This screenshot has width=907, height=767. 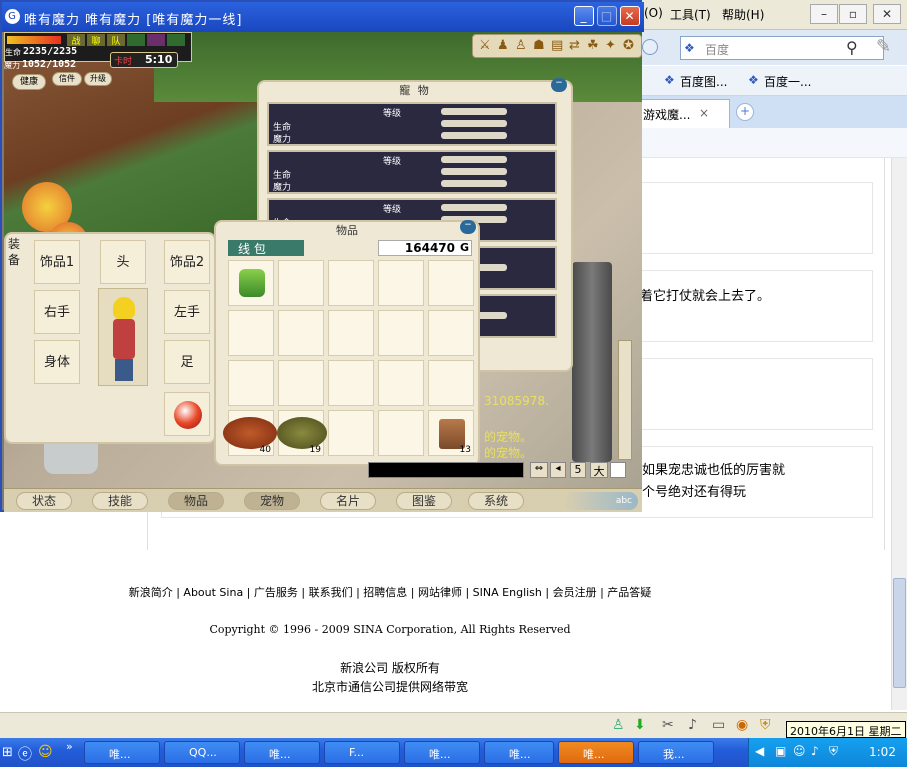 What do you see at coordinates (780, 751) in the screenshot?
I see `network-icon: ▣` at bounding box center [780, 751].